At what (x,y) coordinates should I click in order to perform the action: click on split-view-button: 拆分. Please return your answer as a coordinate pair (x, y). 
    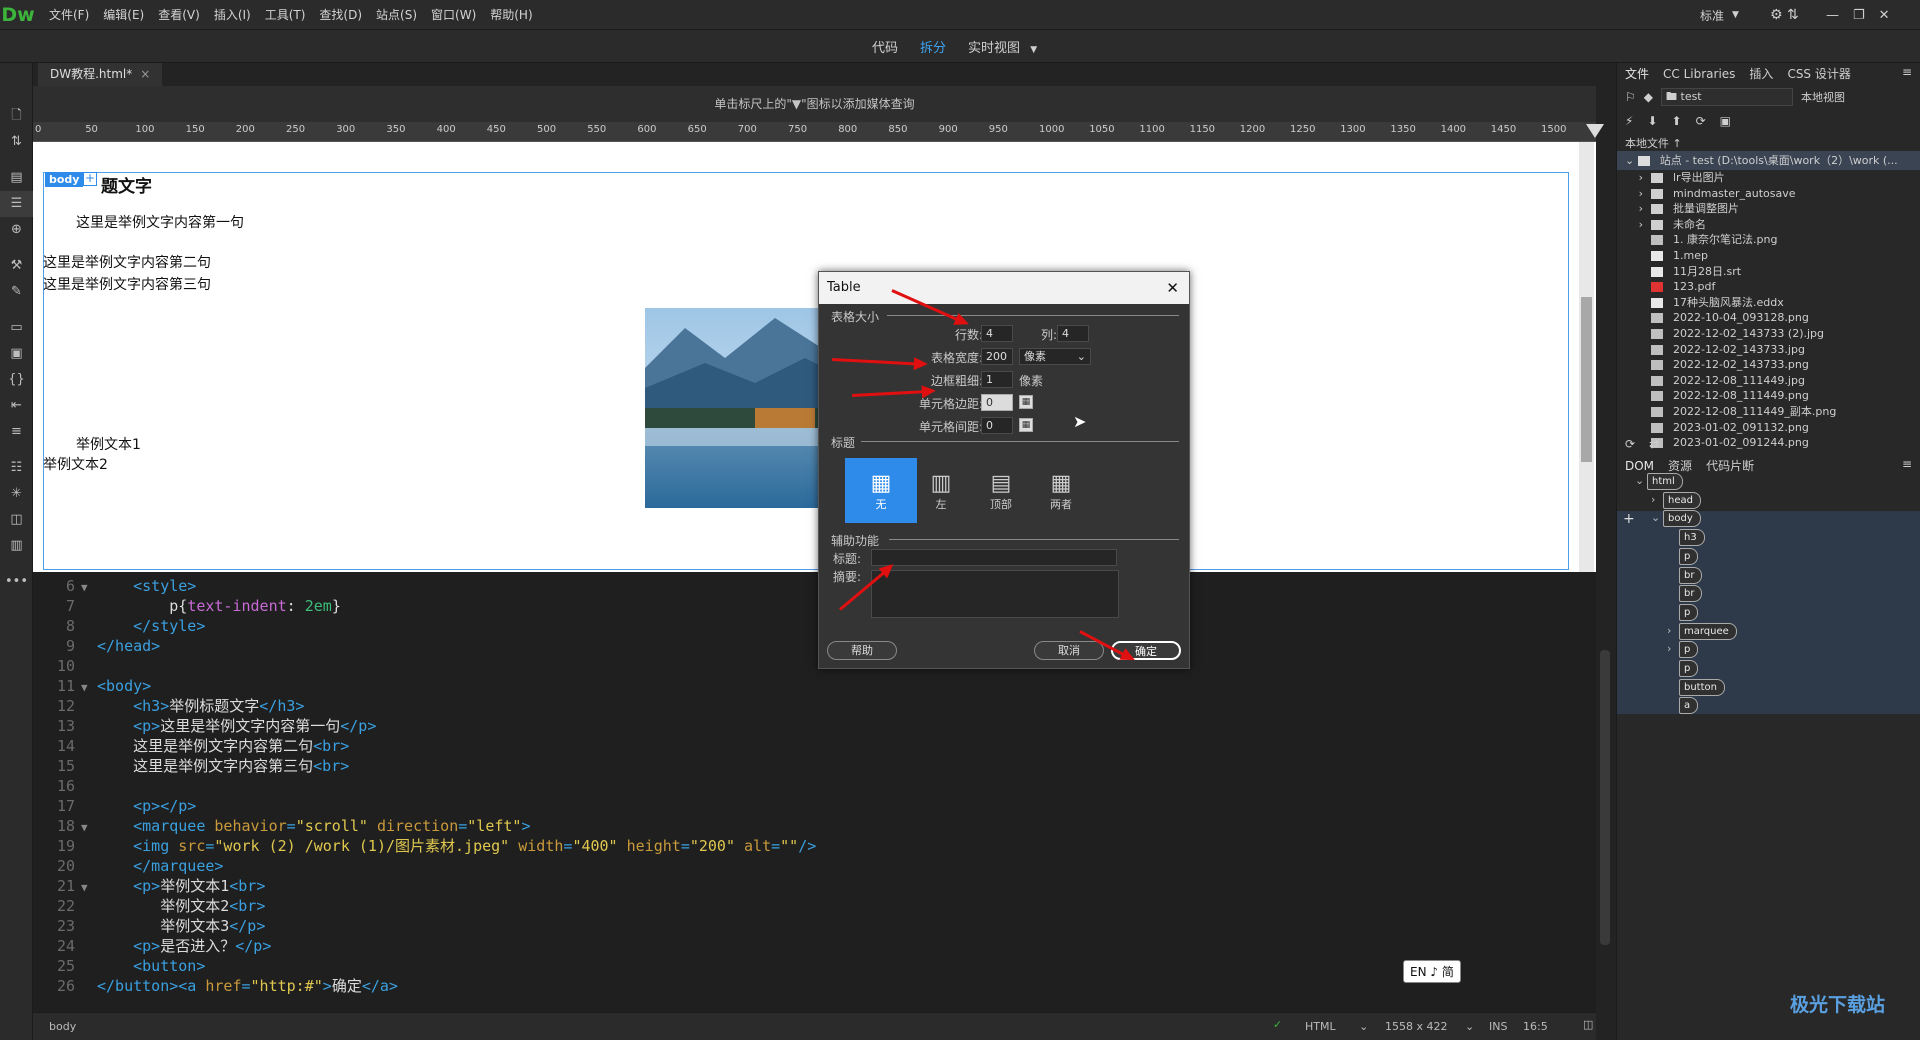
    Looking at the image, I should click on (933, 46).